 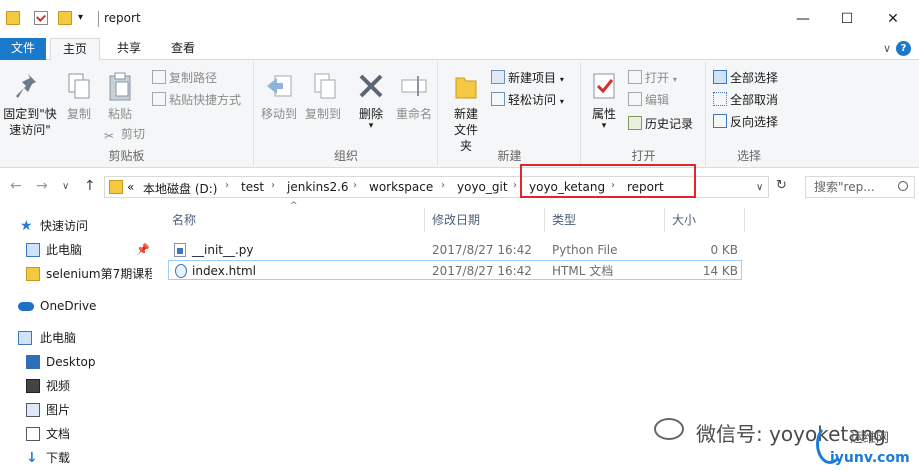 What do you see at coordinates (532, 78) in the screenshot?
I see `new-item-label: 新建项目` at bounding box center [532, 78].